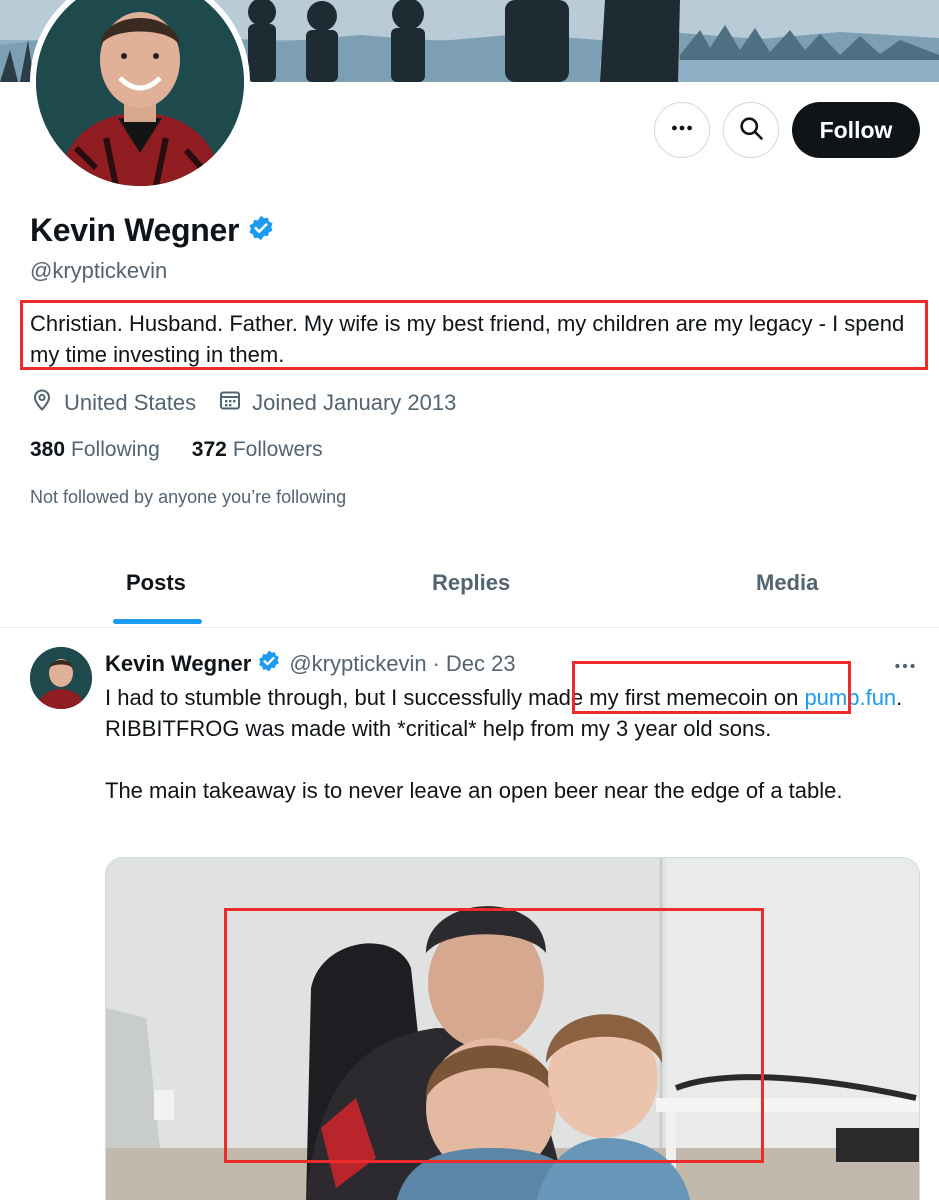 This screenshot has height=1200, width=939. Describe the element at coordinates (61, 678) in the screenshot. I see `post-avatar` at that location.